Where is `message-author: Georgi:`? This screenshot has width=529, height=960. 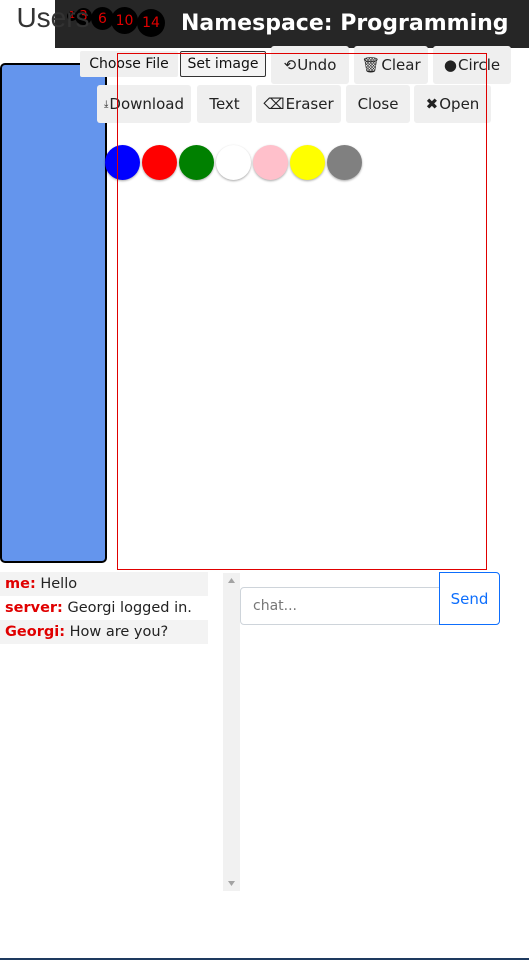
message-author: Georgi: is located at coordinates (35, 632).